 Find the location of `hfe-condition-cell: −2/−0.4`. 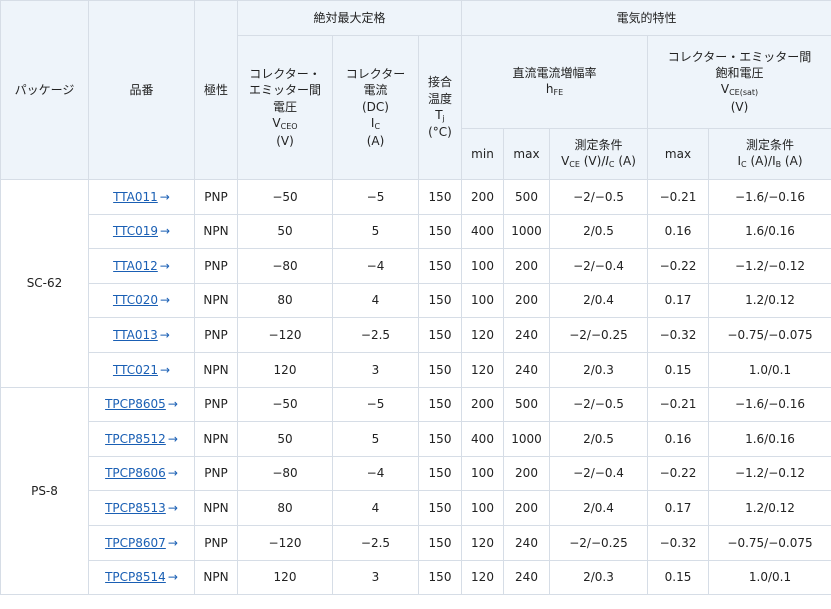

hfe-condition-cell: −2/−0.4 is located at coordinates (598, 266).